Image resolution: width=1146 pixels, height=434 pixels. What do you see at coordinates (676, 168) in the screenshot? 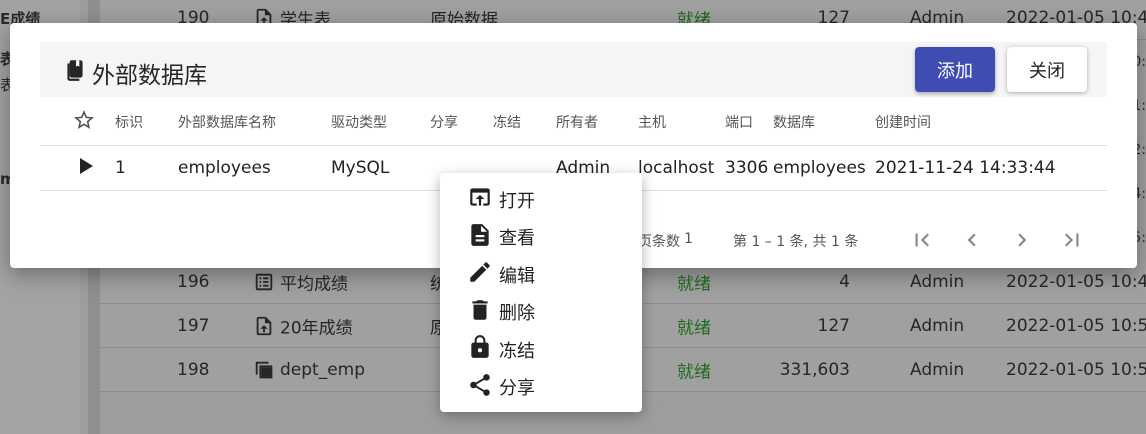
I see `row-host: localhost` at bounding box center [676, 168].